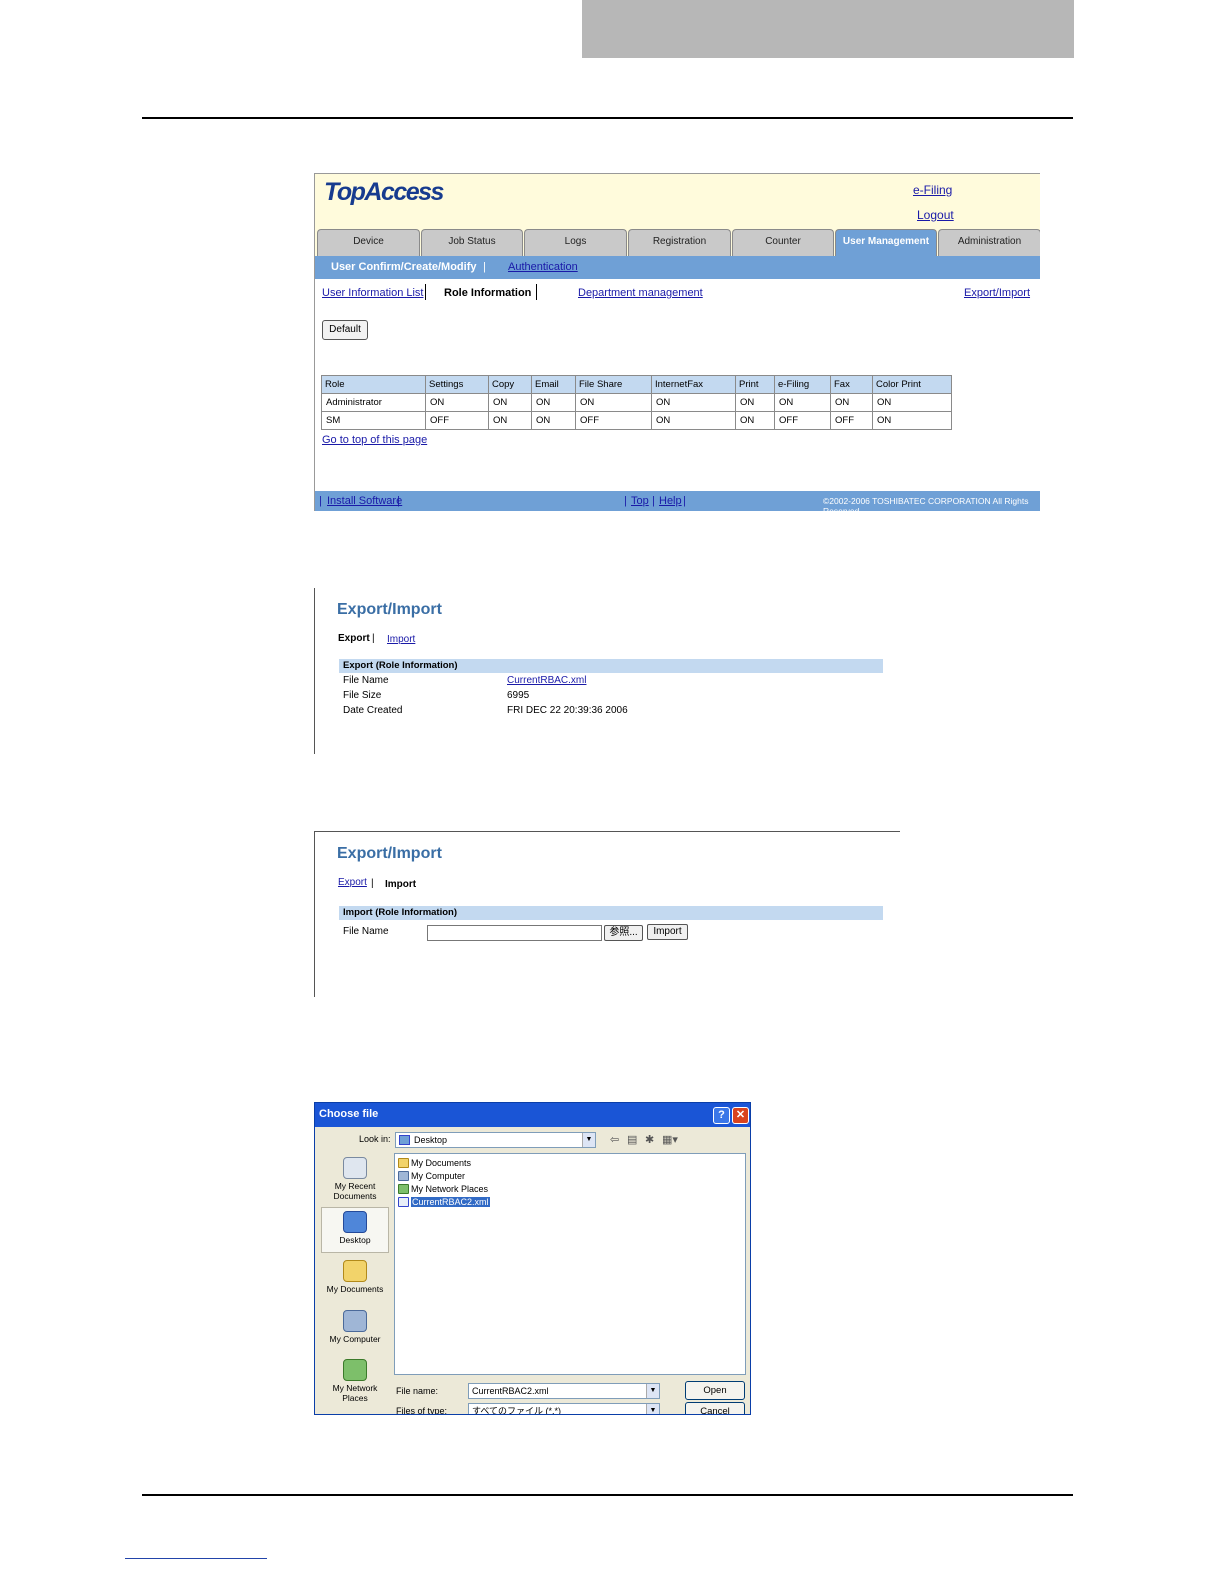 This screenshot has height=1584, width=1224. What do you see at coordinates (636, 420) in the screenshot?
I see `table-row: SM OFF ON ON OFF ON ON OFF OFF ON` at bounding box center [636, 420].